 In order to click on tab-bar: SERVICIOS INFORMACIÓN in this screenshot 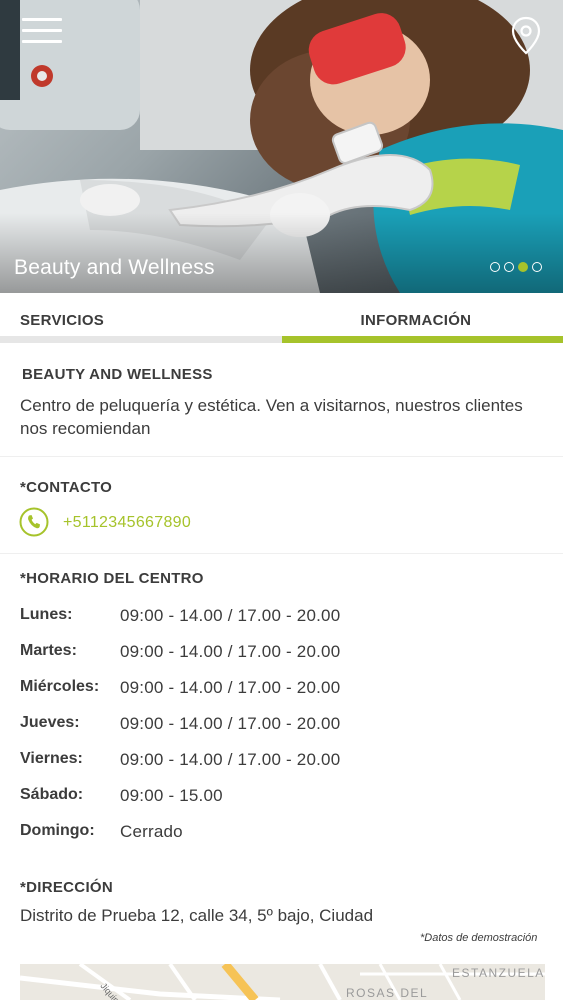, I will do `click(281, 319)`.